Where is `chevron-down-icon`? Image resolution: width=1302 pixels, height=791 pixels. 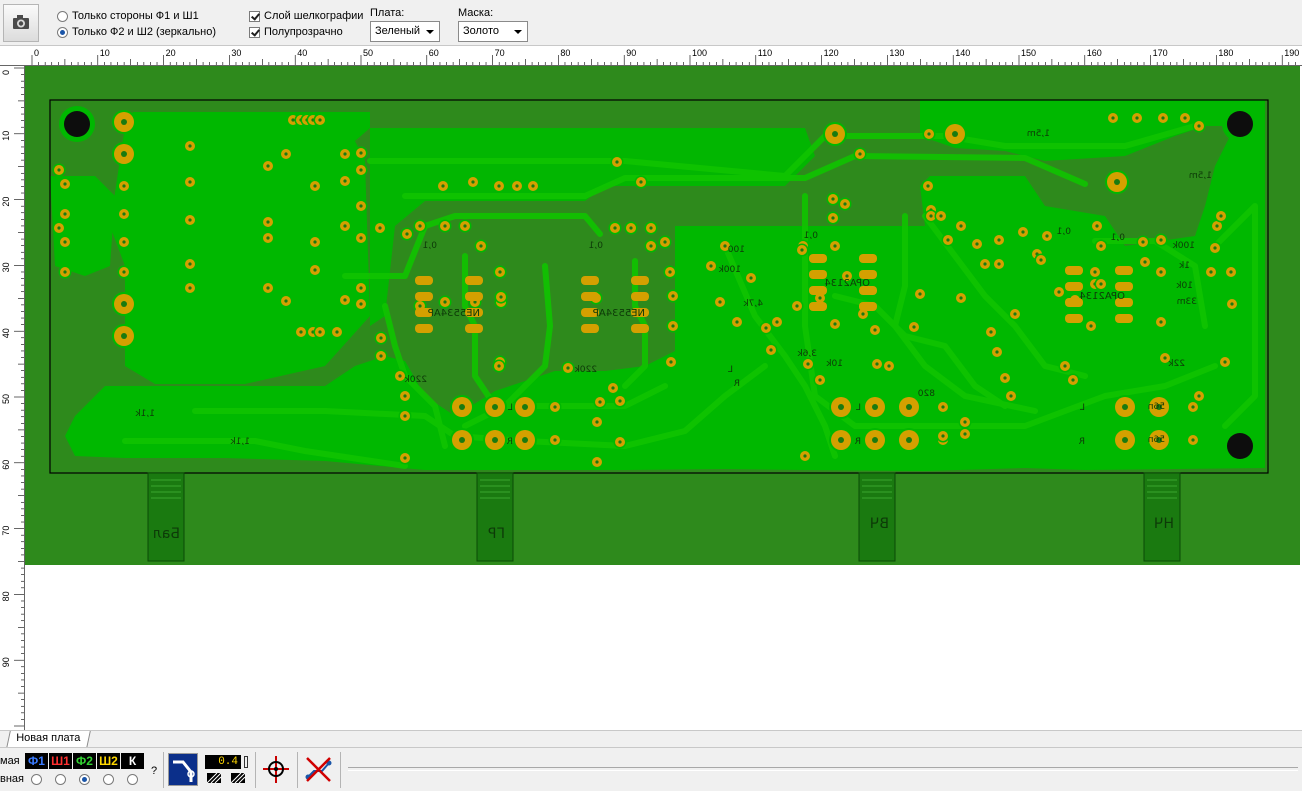 chevron-down-icon is located at coordinates (518, 32).